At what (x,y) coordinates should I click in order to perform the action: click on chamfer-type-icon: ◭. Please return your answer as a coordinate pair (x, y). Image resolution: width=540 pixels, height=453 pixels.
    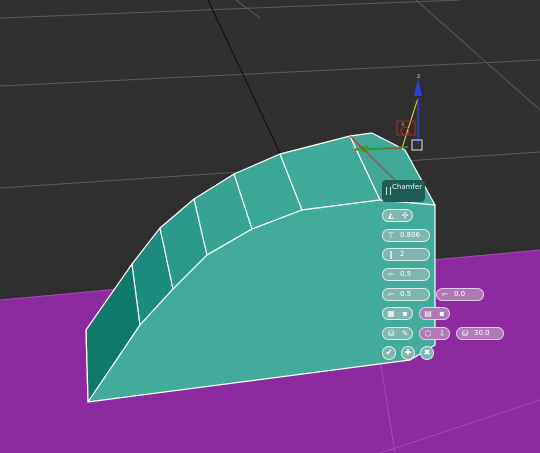
    Looking at the image, I should click on (391, 215).